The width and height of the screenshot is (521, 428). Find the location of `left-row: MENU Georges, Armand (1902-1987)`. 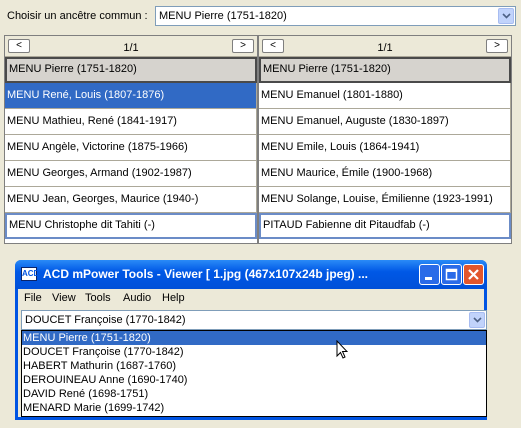

left-row: MENU Georges, Armand (1902-1987) is located at coordinates (131, 174).